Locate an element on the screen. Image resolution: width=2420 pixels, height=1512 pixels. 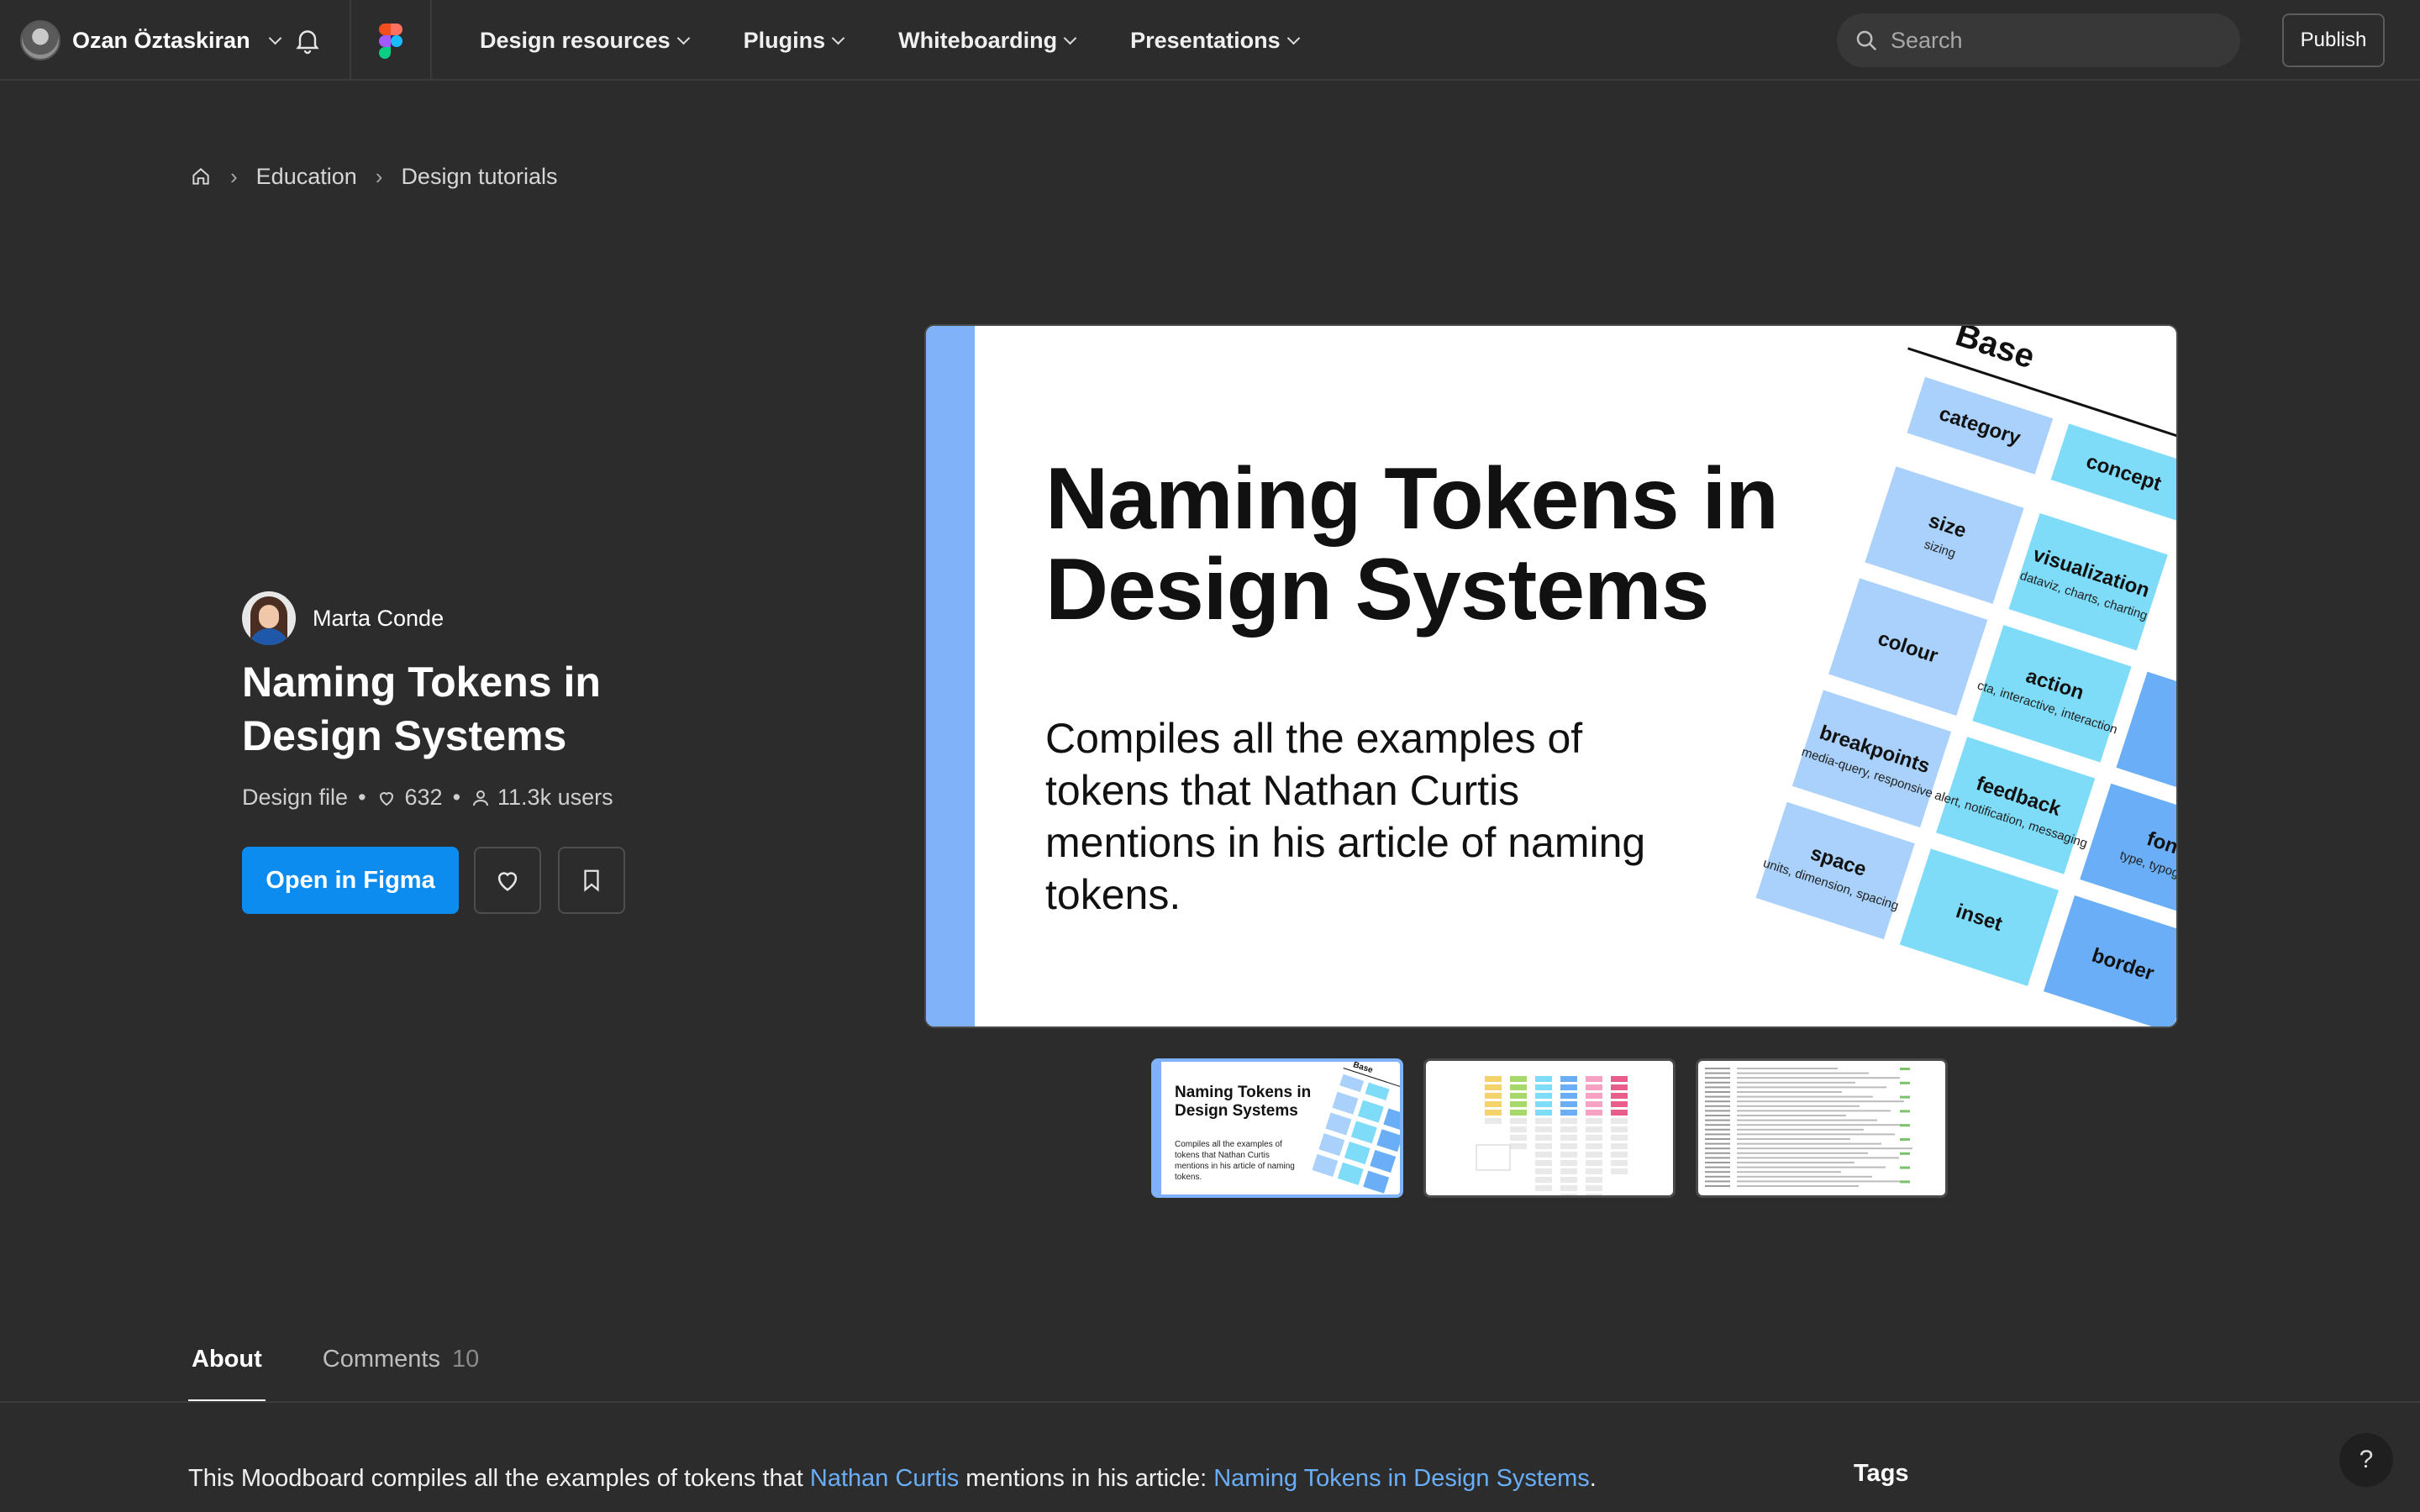
nav-plugins: Plugins is located at coordinates (794, 41).